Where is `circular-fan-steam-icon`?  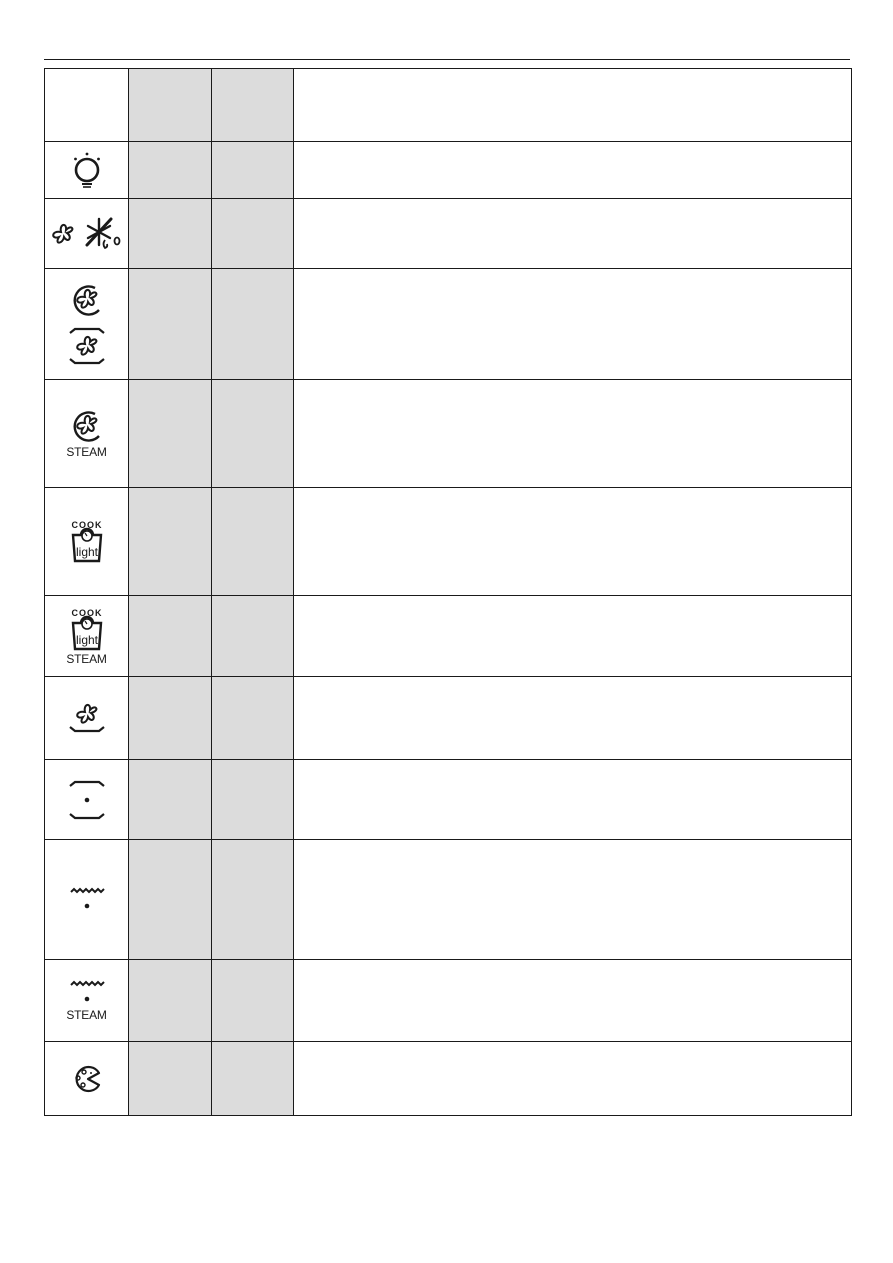 circular-fan-steam-icon is located at coordinates (86, 426).